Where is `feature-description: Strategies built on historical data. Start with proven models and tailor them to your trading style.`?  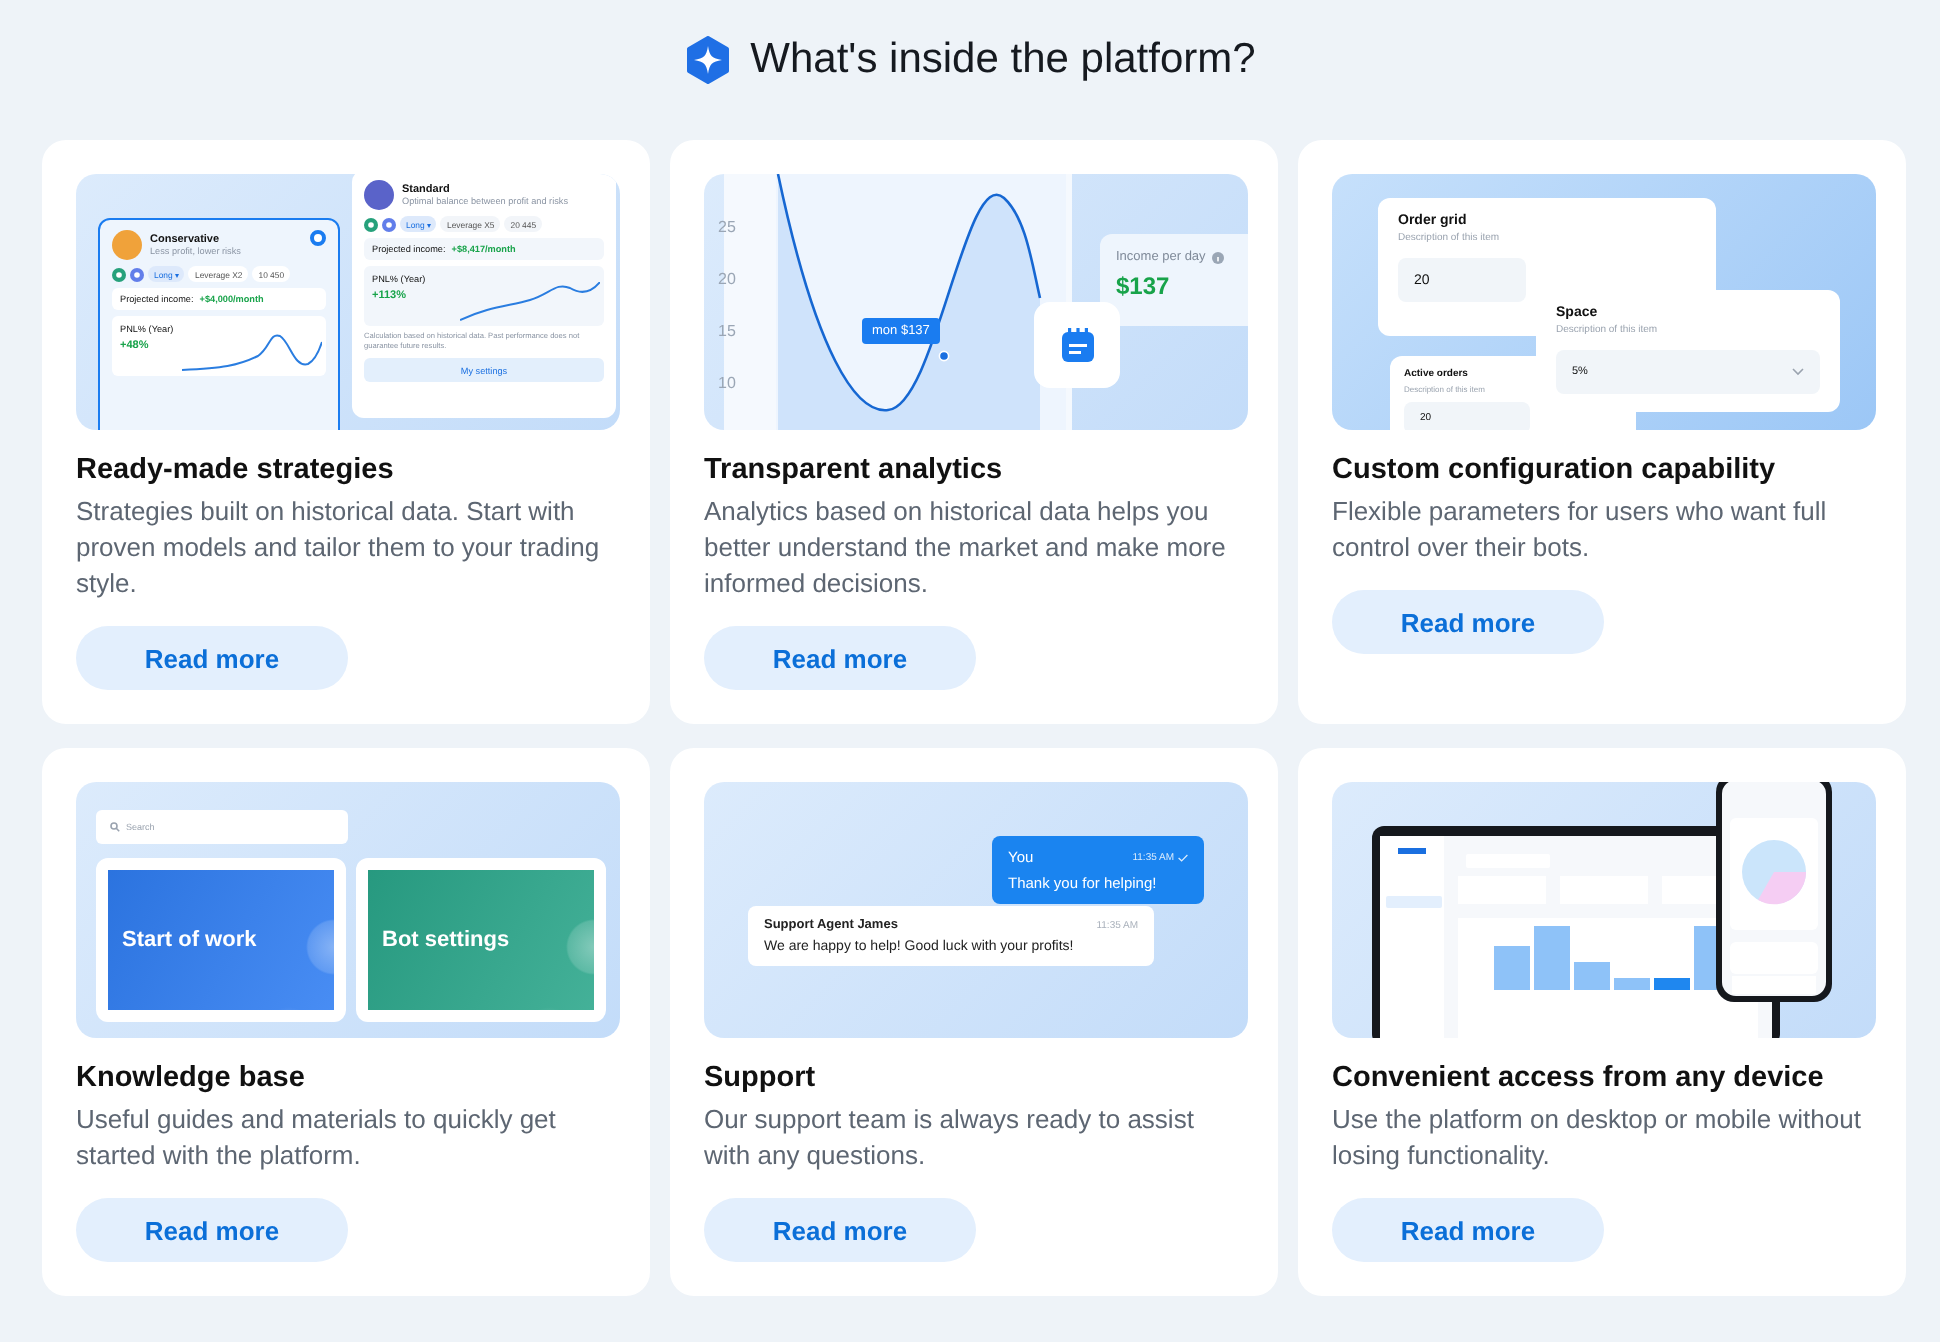 feature-description: Strategies built on historical data. Start with proven models and tailor them to your trading style. is located at coordinates (339, 548).